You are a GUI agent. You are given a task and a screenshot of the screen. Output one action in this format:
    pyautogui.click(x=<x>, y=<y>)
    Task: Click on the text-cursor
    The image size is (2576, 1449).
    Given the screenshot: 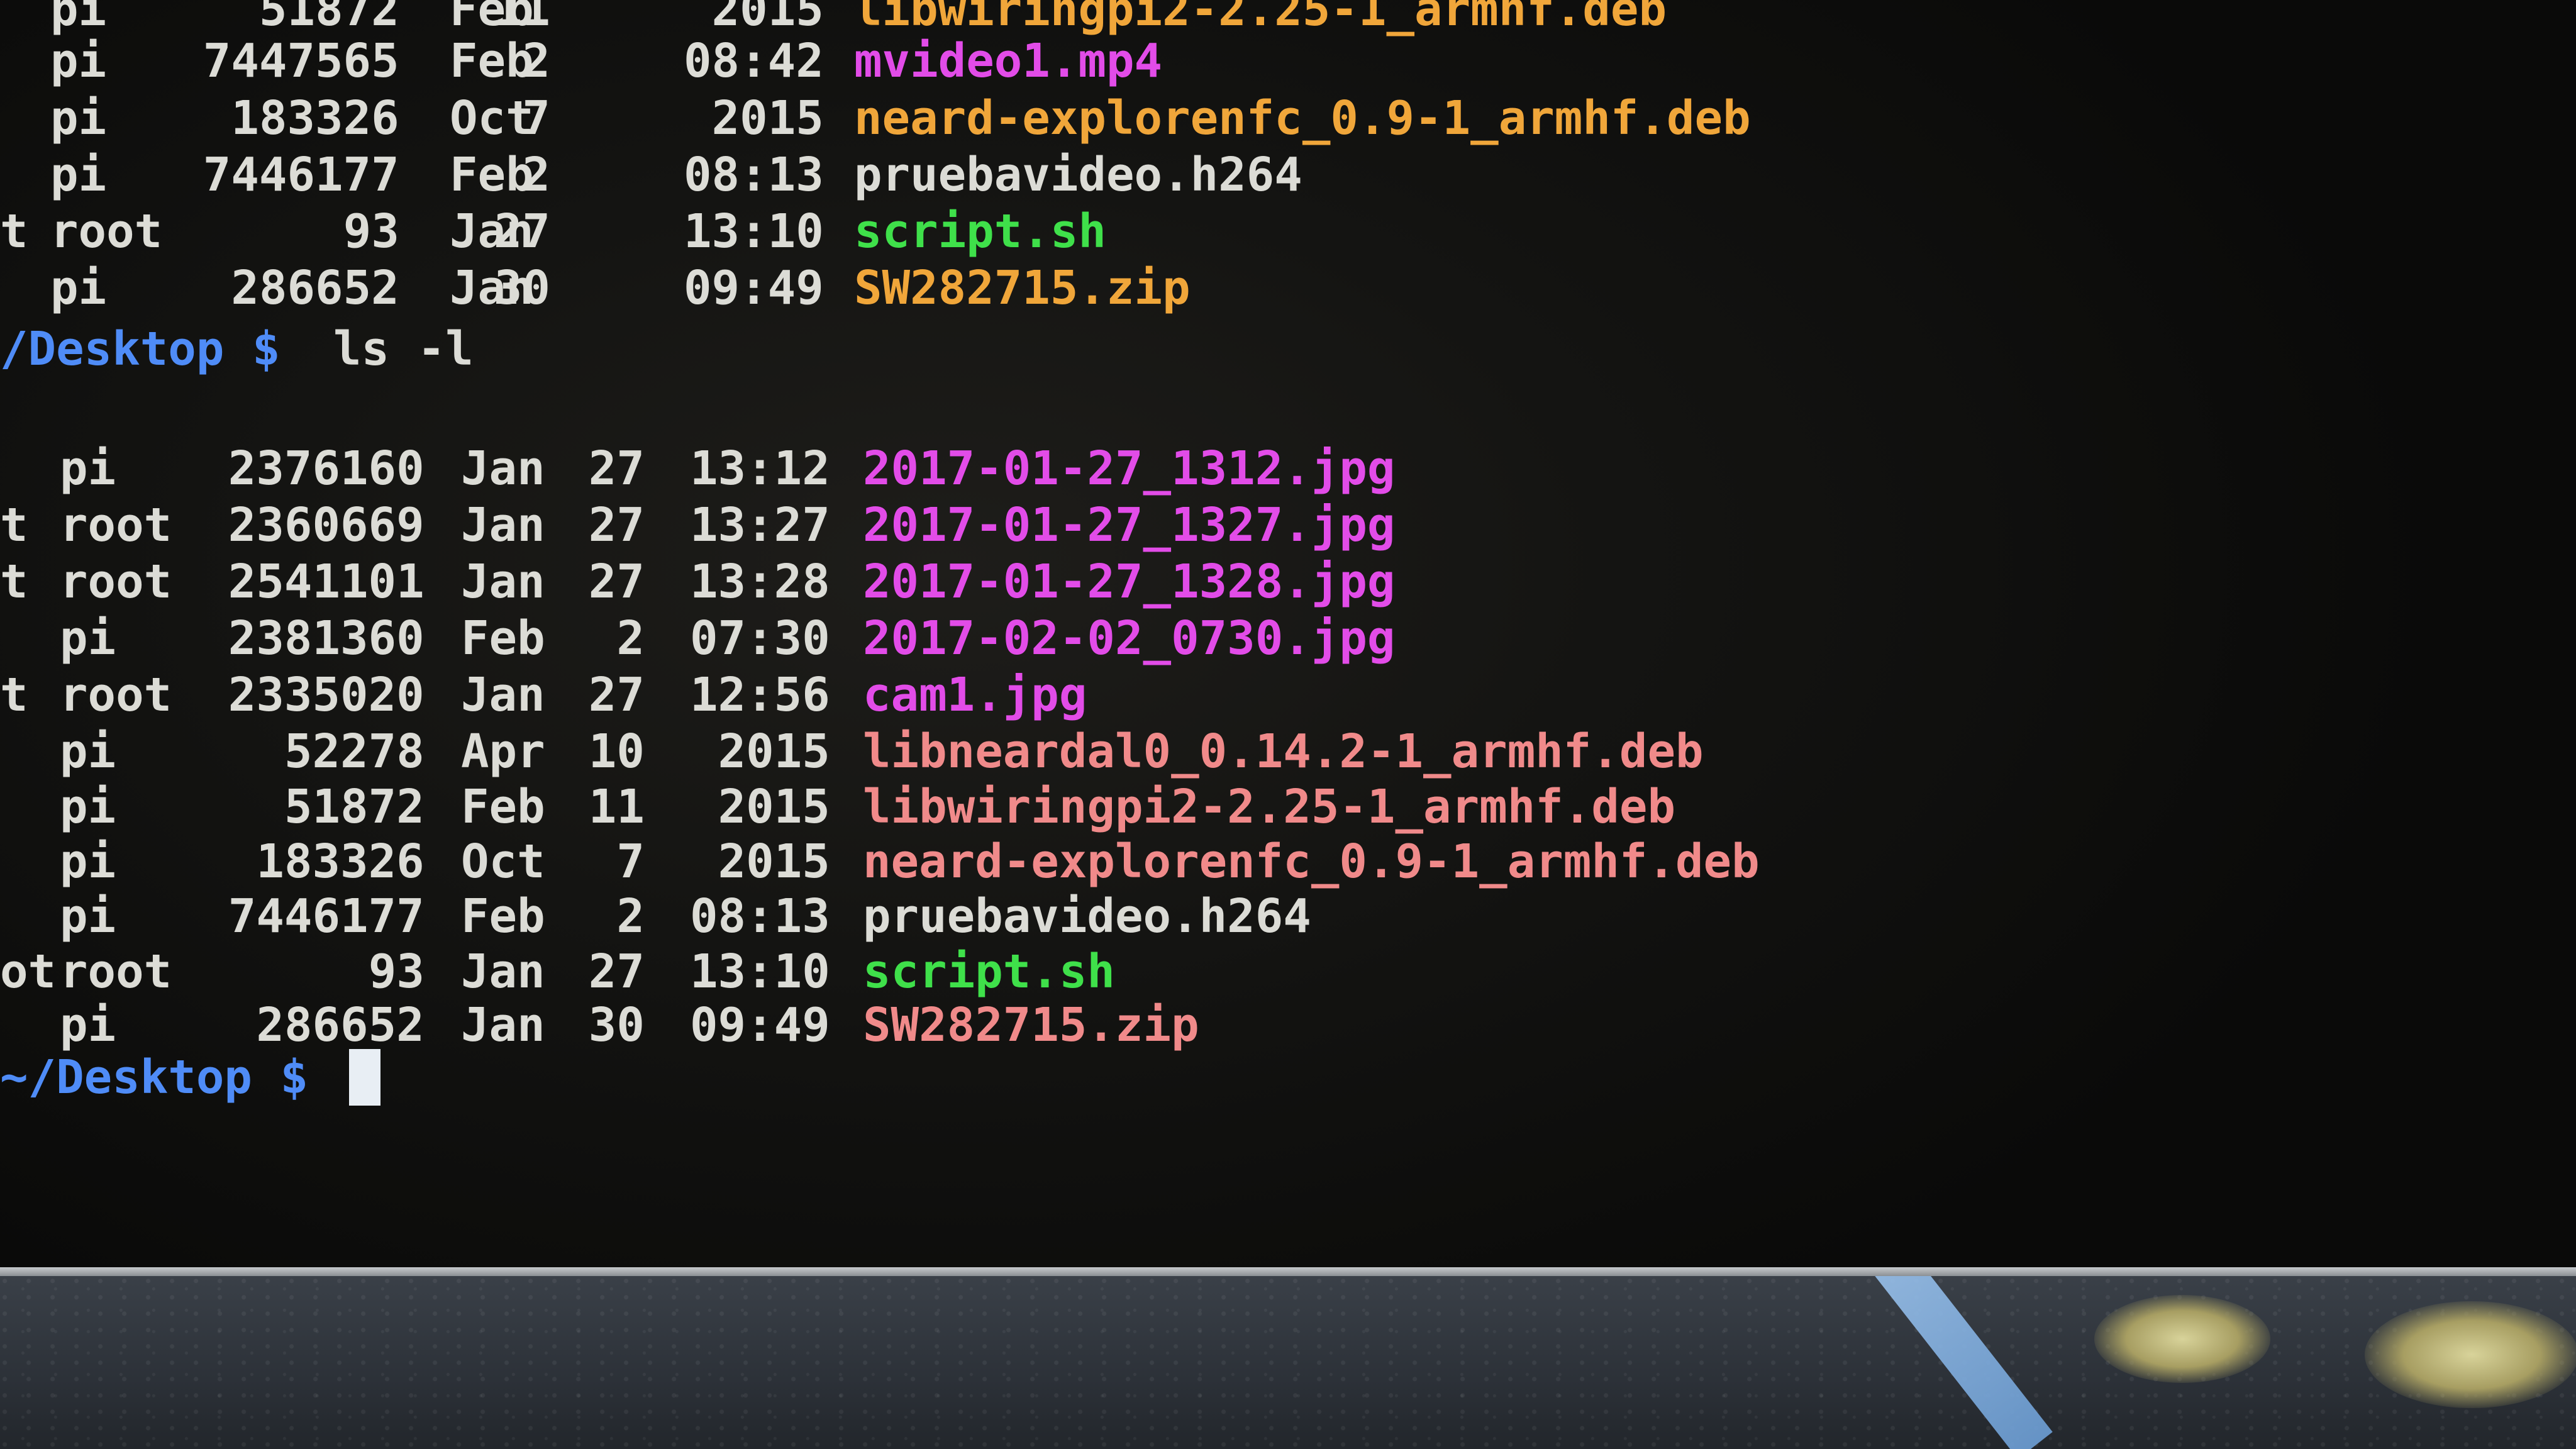 What is the action you would take?
    pyautogui.click(x=364, y=1077)
    